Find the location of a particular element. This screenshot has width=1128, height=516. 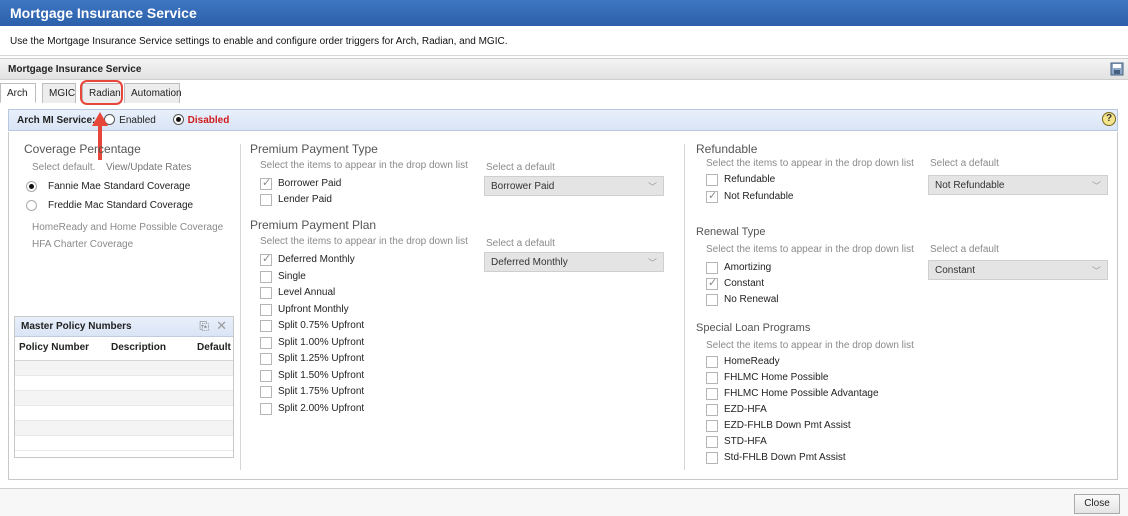

premium-type-item-label: Lender Paid is located at coordinates (305, 199).